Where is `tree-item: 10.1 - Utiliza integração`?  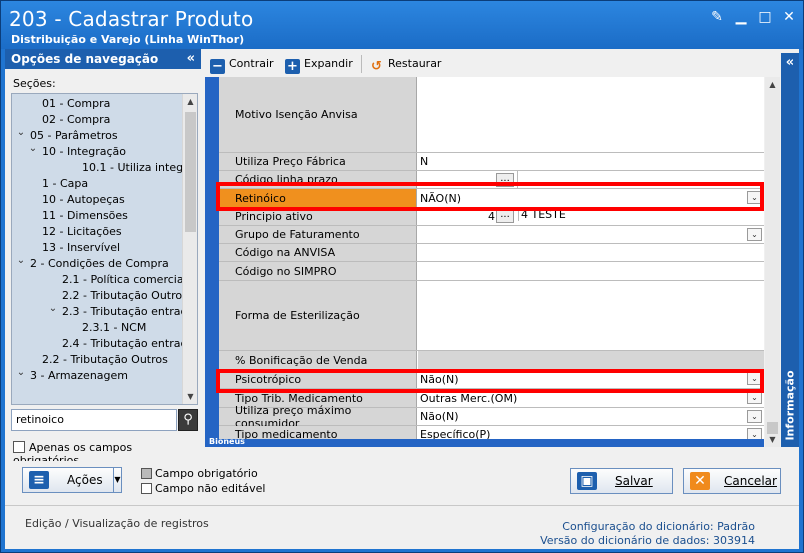
tree-item: 10.1 - Utiliza integração is located at coordinates (104, 168).